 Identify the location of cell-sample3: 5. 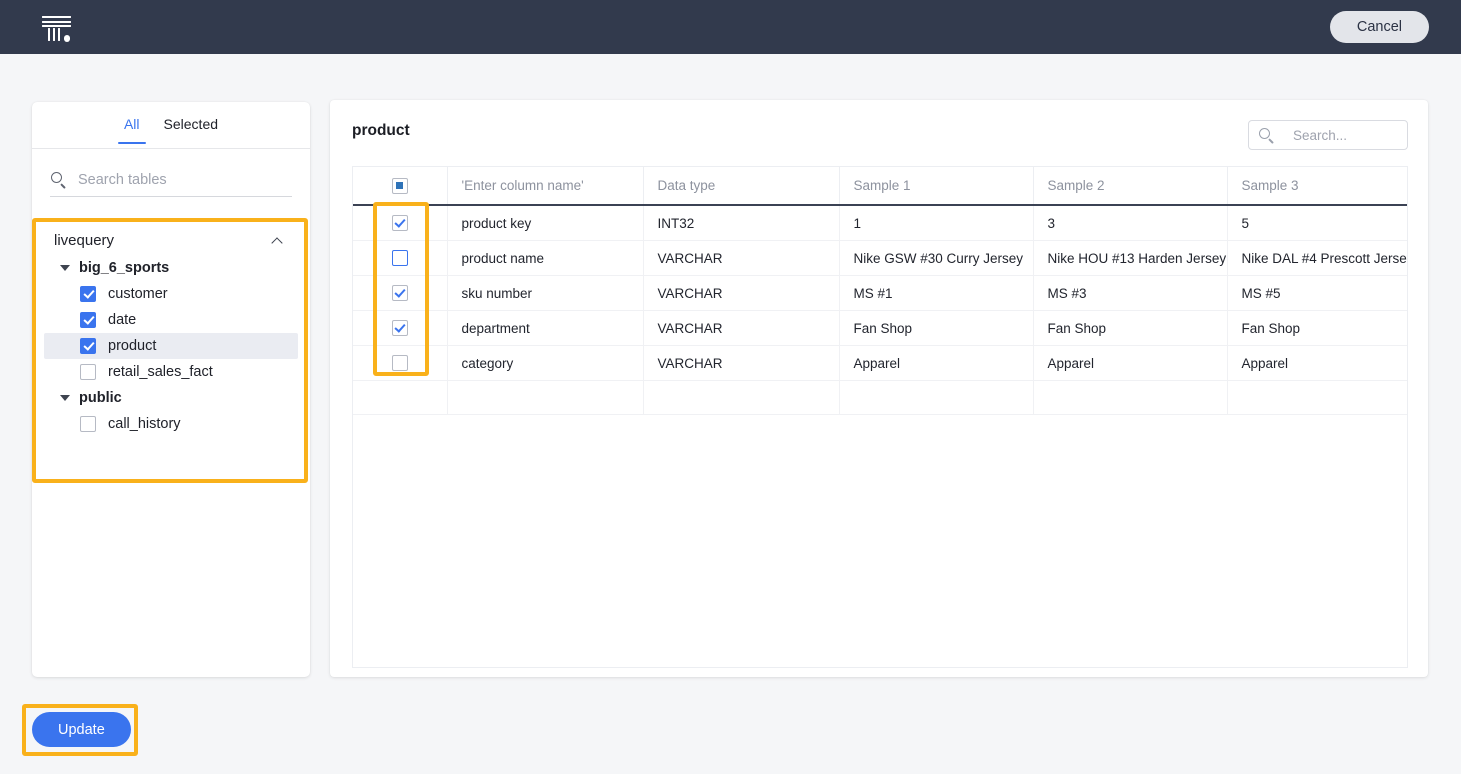
(1317, 223).